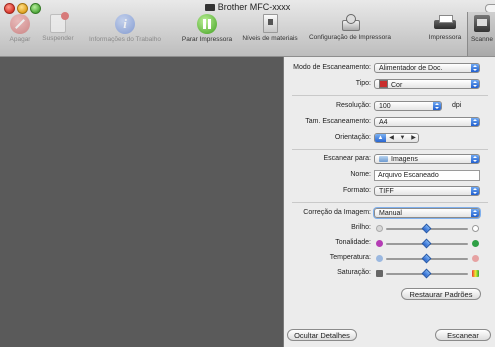 Image resolution: width=495 pixels, height=347 pixels. I want to click on correction-row: Correção da Imagem: Manual, so click(389, 214).